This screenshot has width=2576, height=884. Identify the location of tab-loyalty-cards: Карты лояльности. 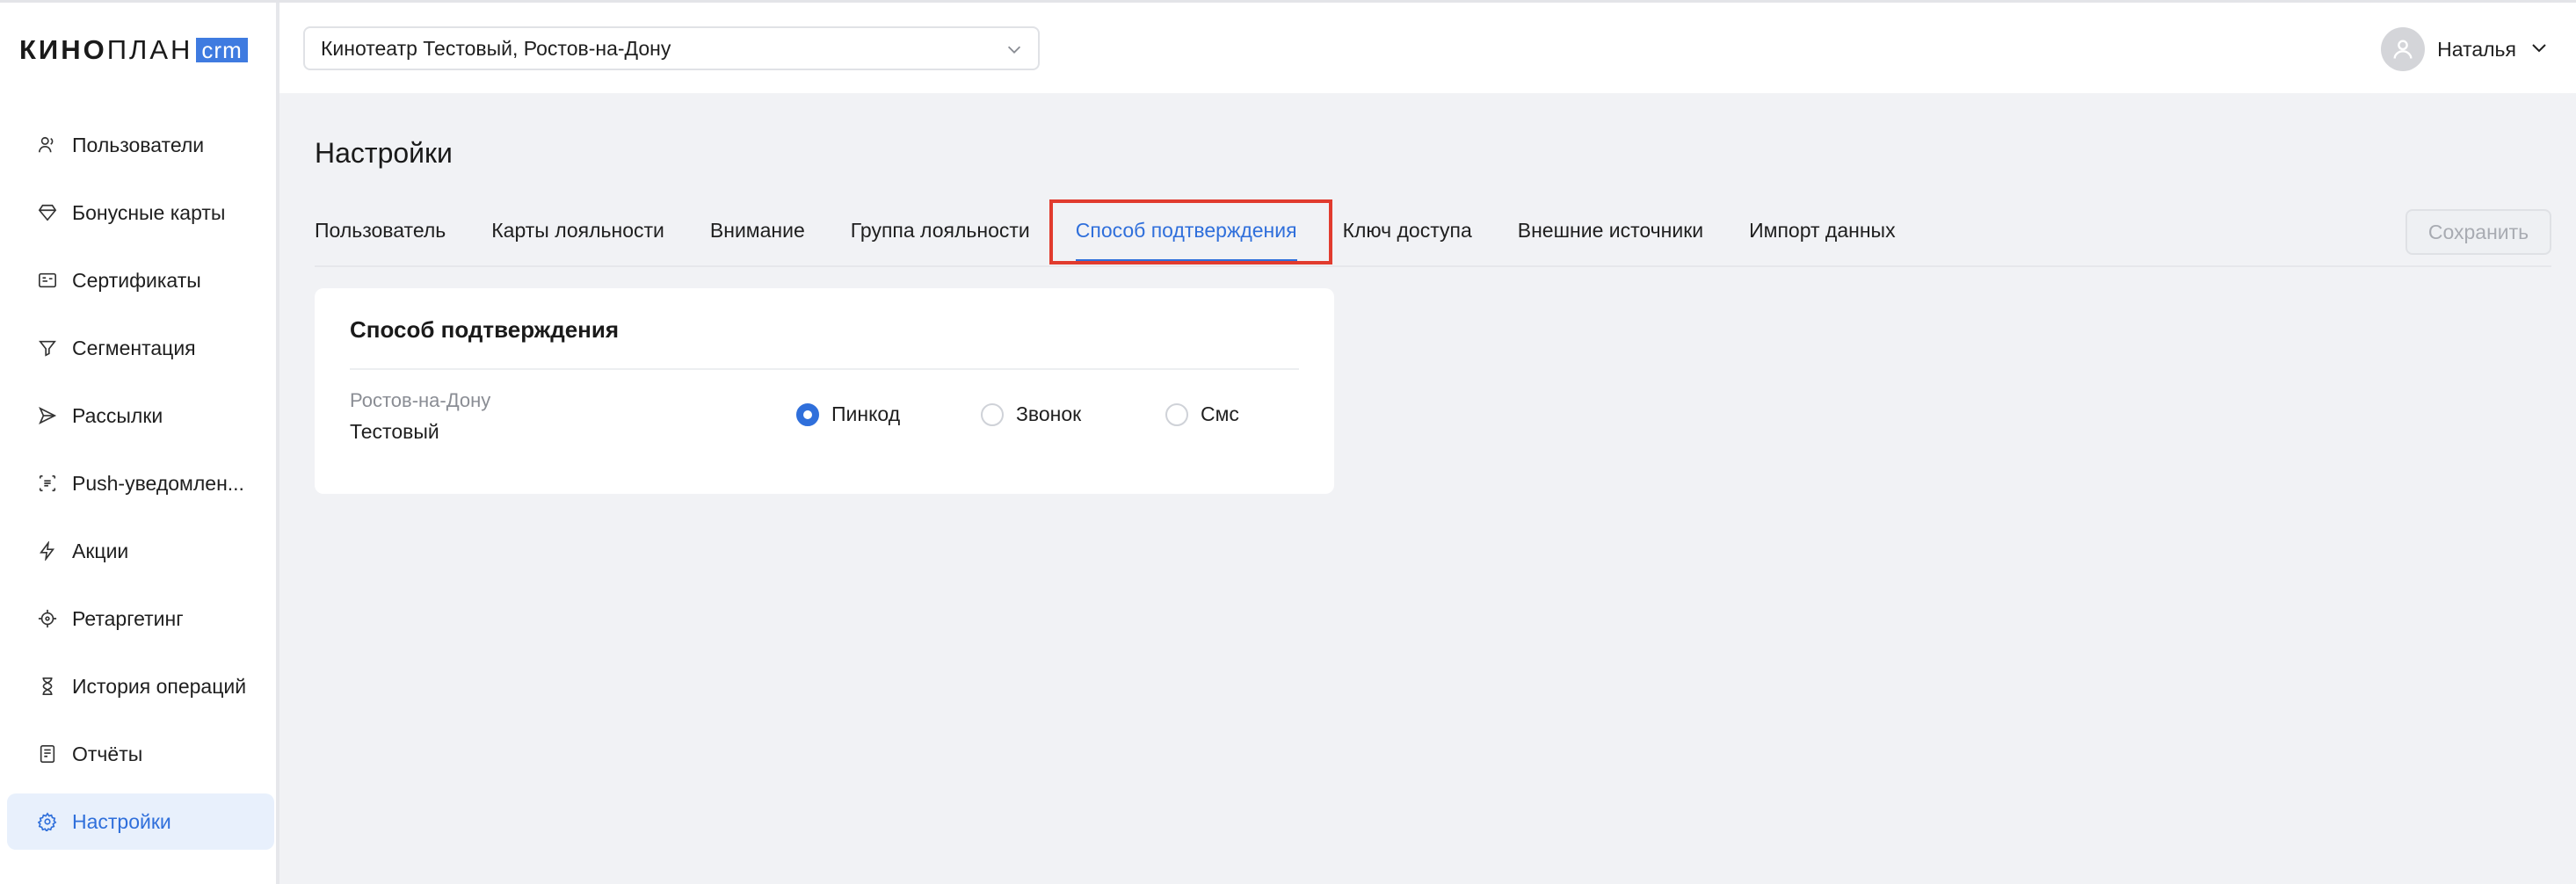
(577, 230).